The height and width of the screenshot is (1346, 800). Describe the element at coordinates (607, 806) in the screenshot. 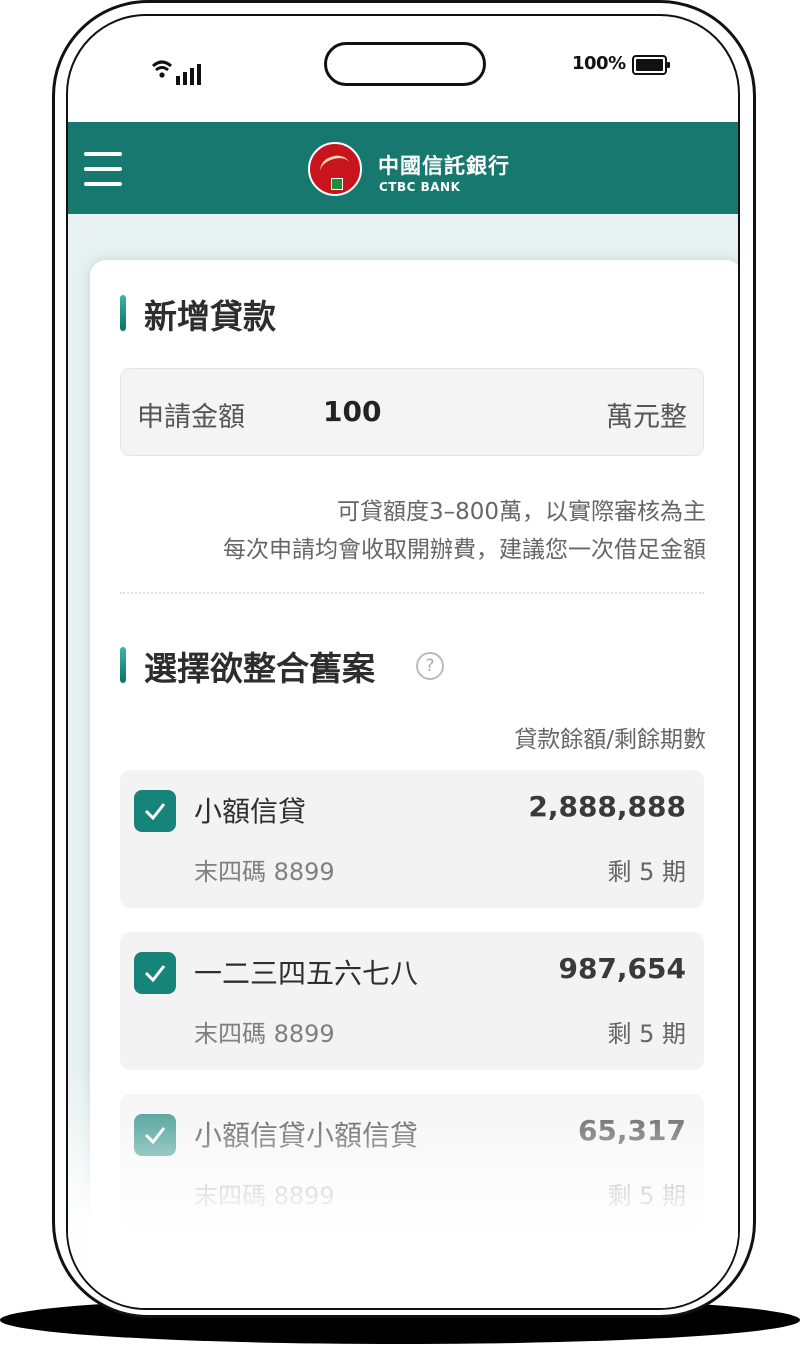

I see `loan-balance: 2,888,888` at that location.